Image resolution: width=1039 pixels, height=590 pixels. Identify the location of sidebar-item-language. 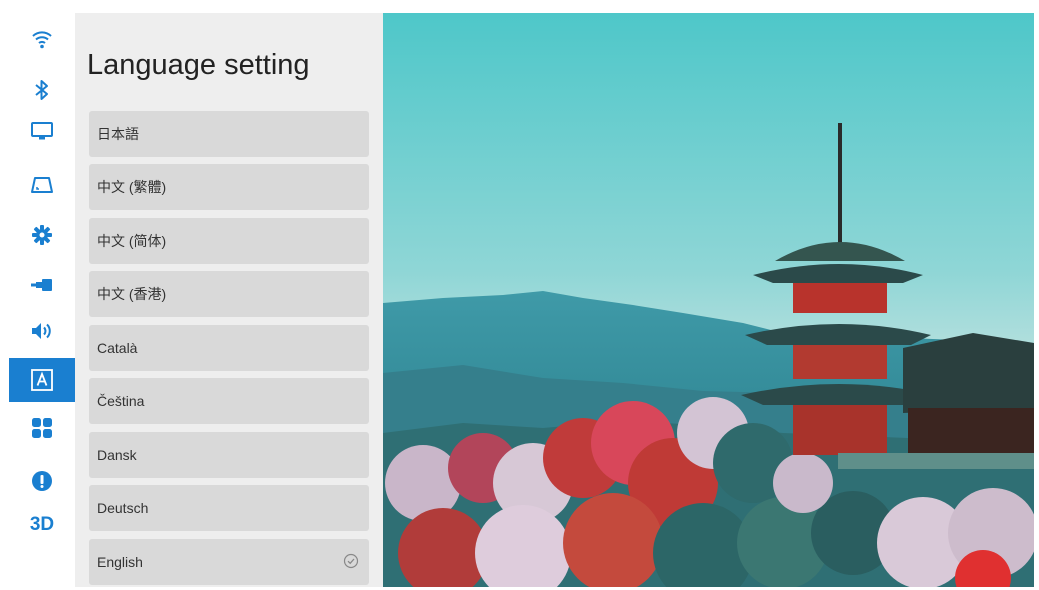
(42, 380).